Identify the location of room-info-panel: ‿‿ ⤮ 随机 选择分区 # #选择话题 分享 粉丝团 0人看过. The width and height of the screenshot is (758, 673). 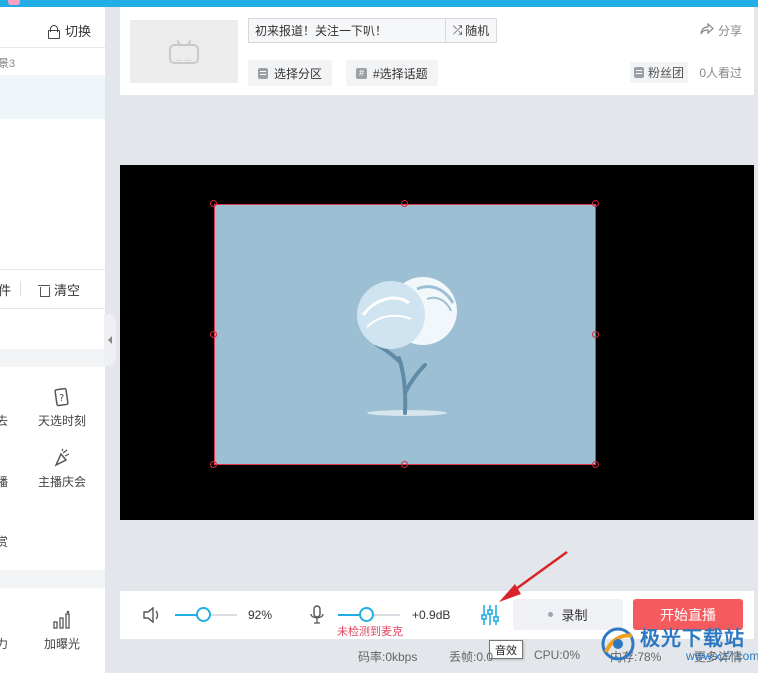
(437, 51).